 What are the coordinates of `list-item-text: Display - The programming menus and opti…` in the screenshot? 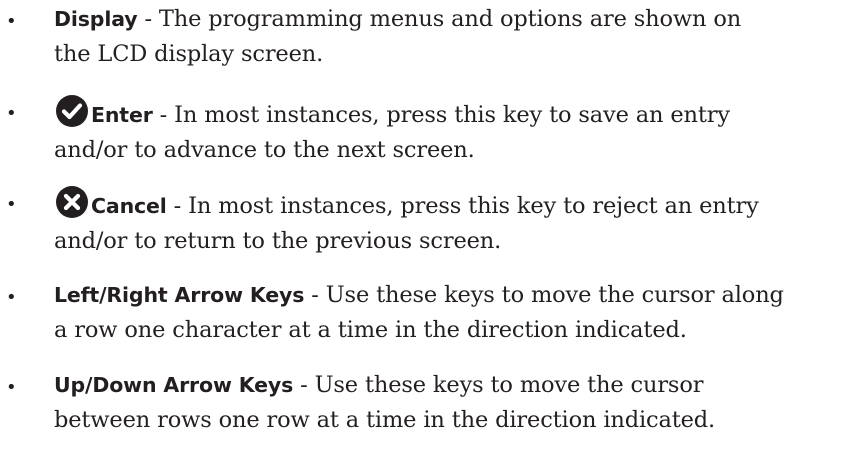 It's located at (450, 37).